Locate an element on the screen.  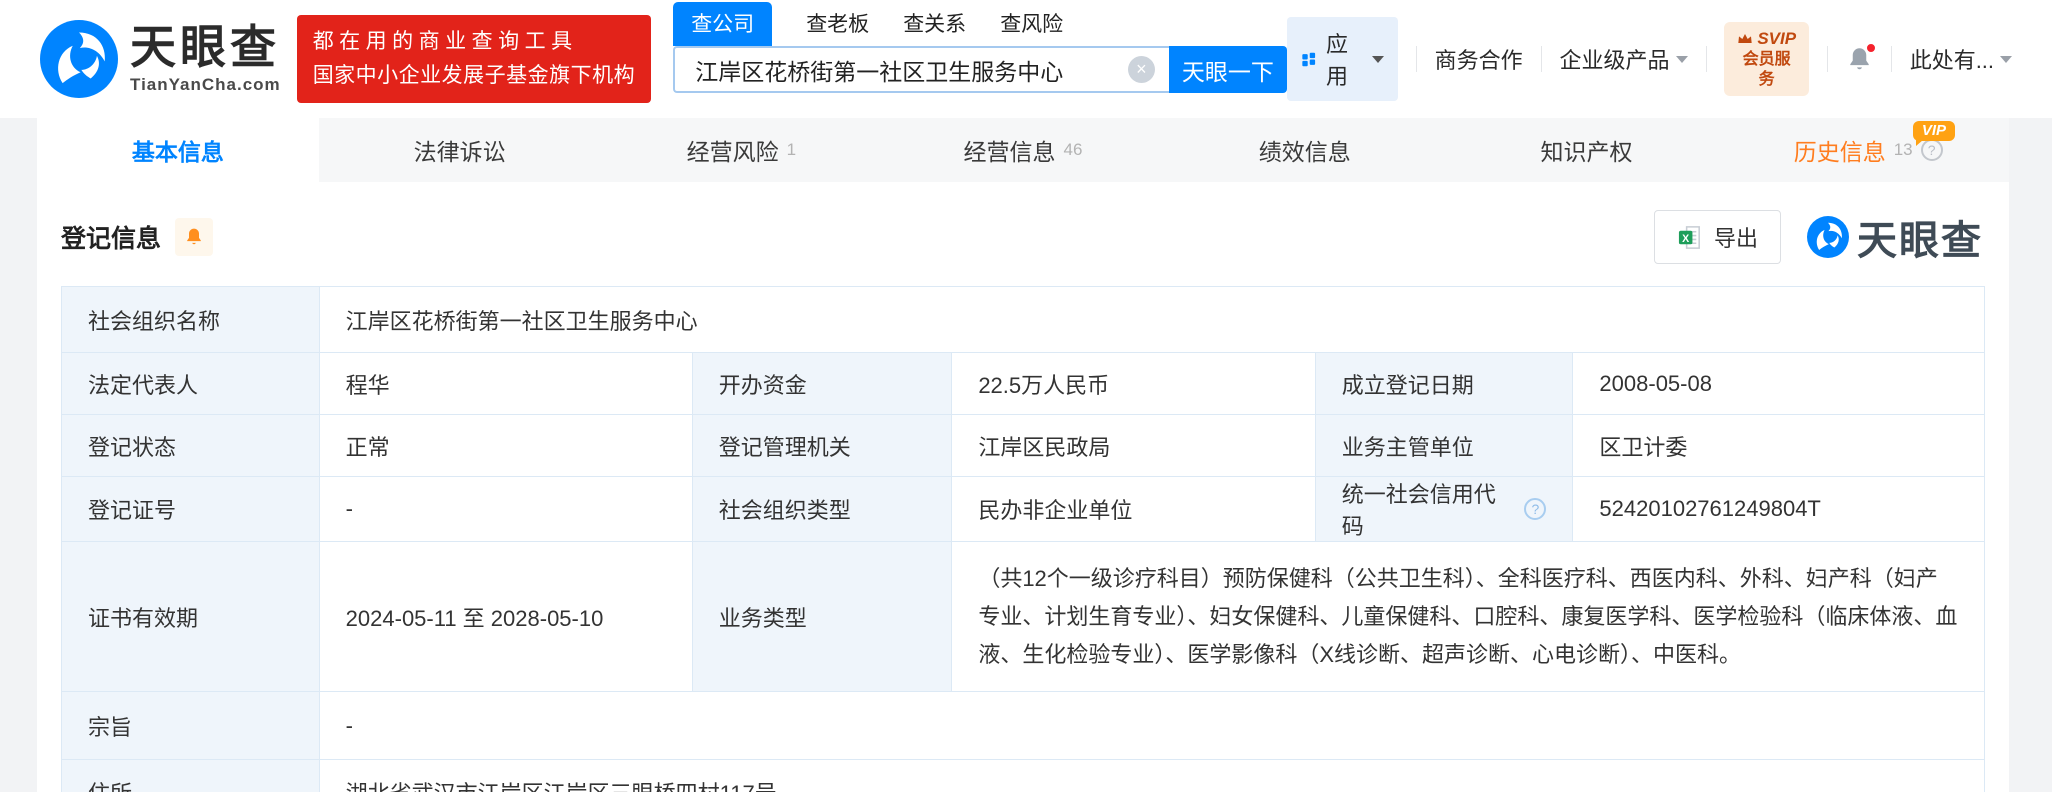
clear-search-icon: × is located at coordinates (1141, 69).